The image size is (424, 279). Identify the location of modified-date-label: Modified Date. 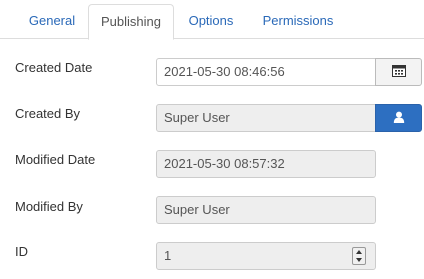
(55, 159).